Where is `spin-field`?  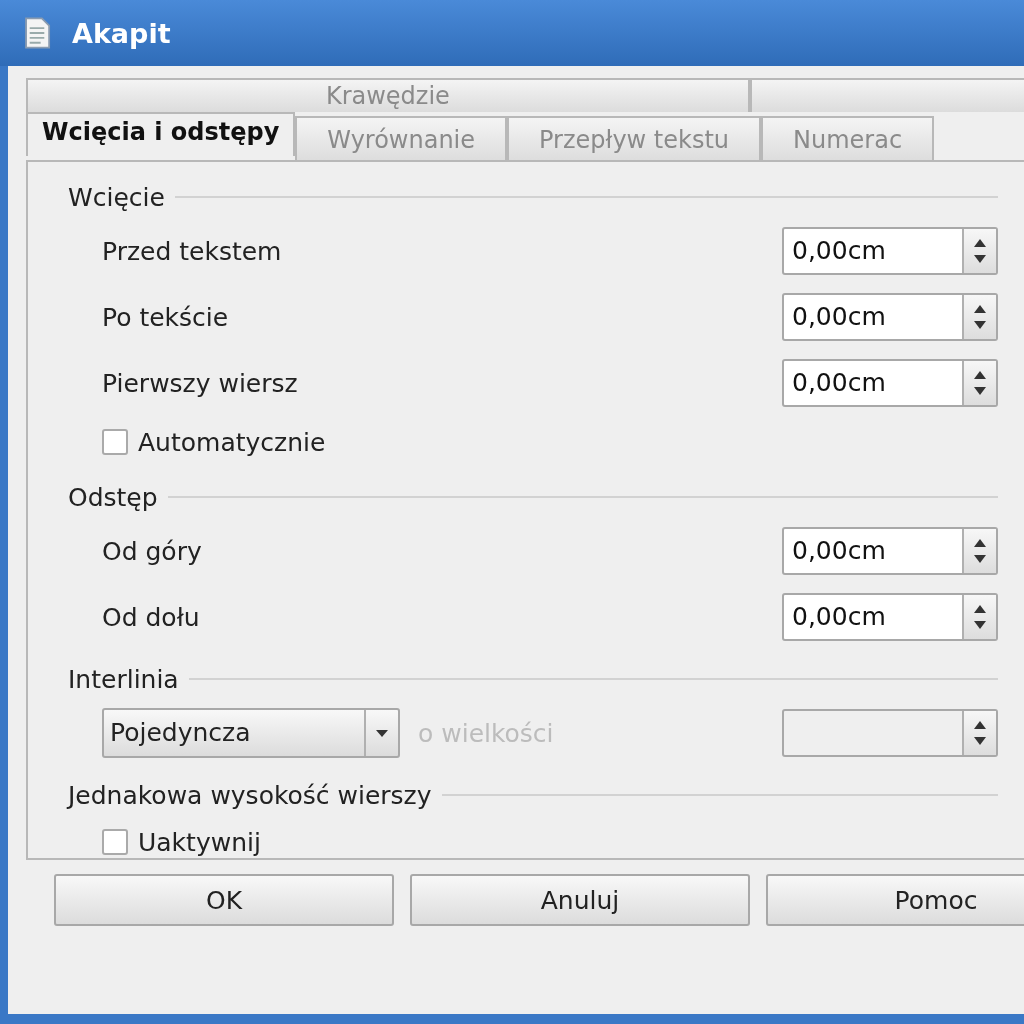 spin-field is located at coordinates (890, 733).